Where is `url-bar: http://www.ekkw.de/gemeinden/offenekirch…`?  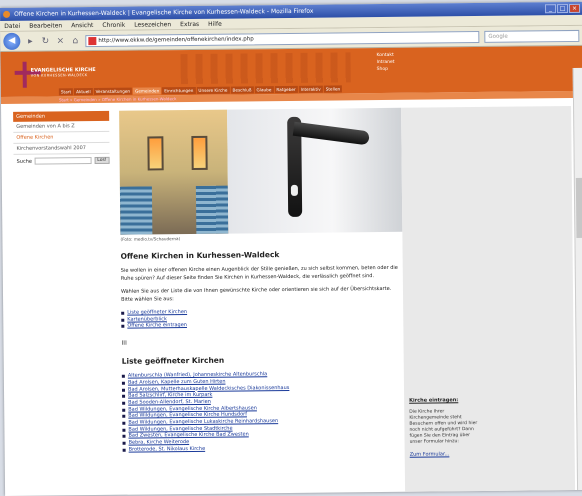 url-bar: http://www.ekkw.de/gemeinden/offenekirch… is located at coordinates (282, 38).